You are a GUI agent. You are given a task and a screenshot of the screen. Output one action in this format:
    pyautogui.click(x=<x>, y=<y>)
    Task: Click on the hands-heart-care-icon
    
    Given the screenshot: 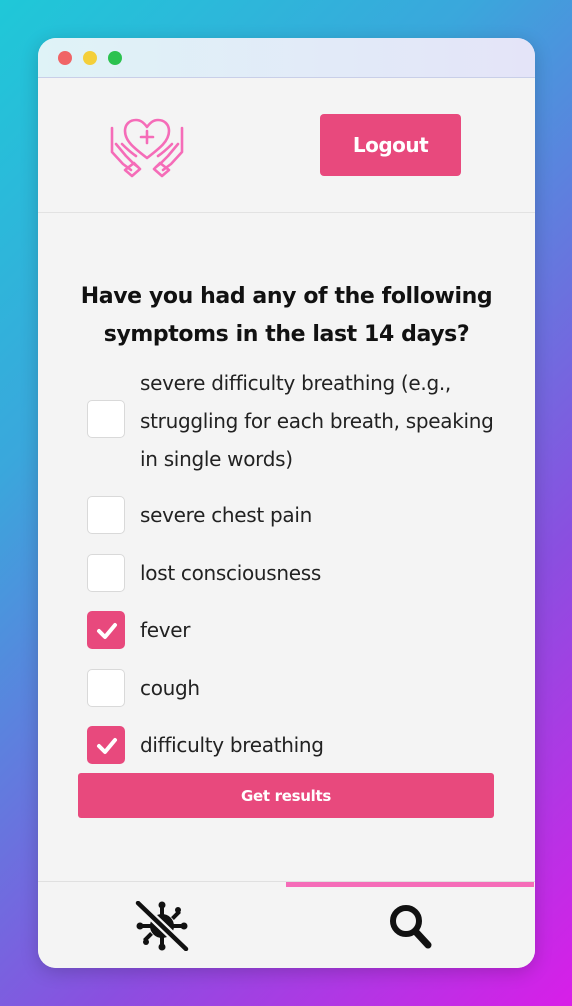 What is the action you would take?
    pyautogui.click(x=147, y=148)
    